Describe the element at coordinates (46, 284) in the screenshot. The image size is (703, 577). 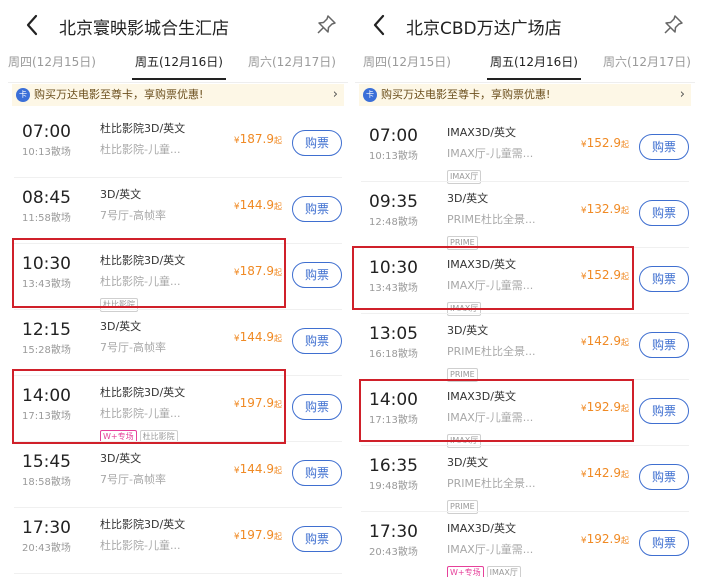
I see `end-time: 13:43散场` at that location.